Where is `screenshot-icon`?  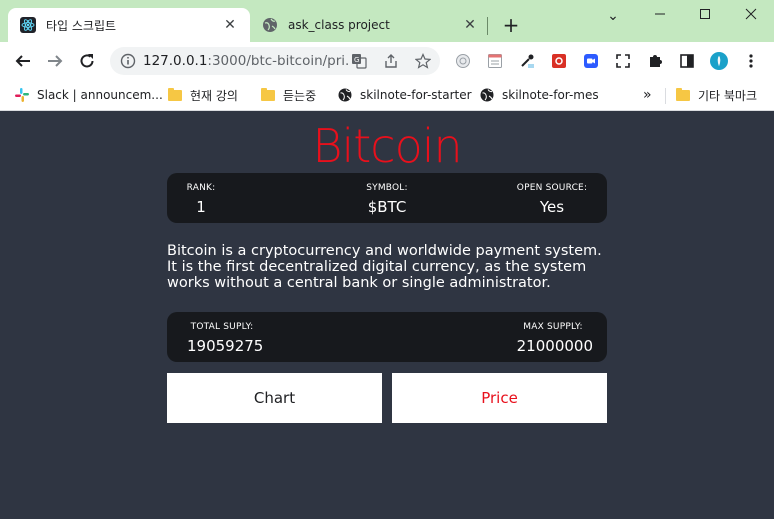
screenshot-icon is located at coordinates (623, 61).